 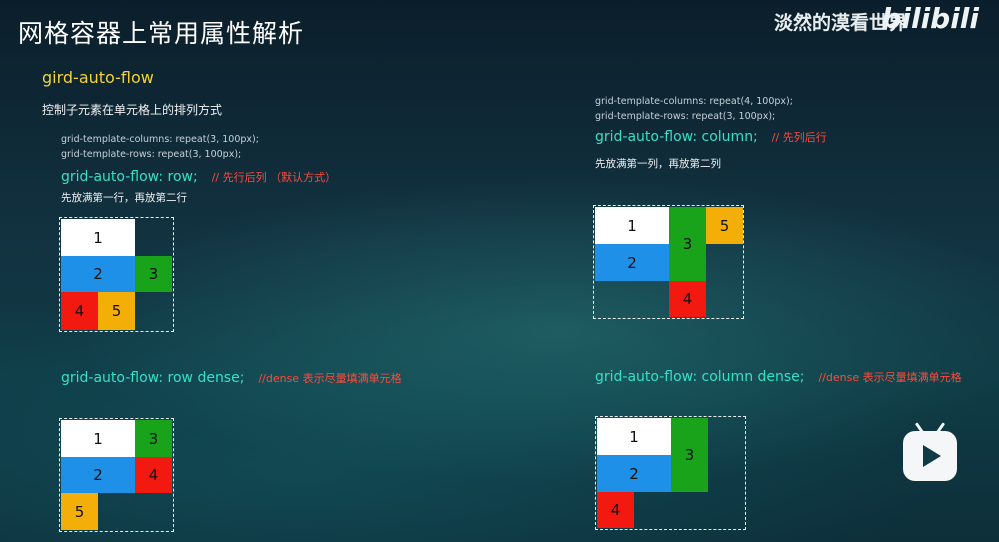 I want to click on bilibili-logo: bilibili, so click(x=930, y=18).